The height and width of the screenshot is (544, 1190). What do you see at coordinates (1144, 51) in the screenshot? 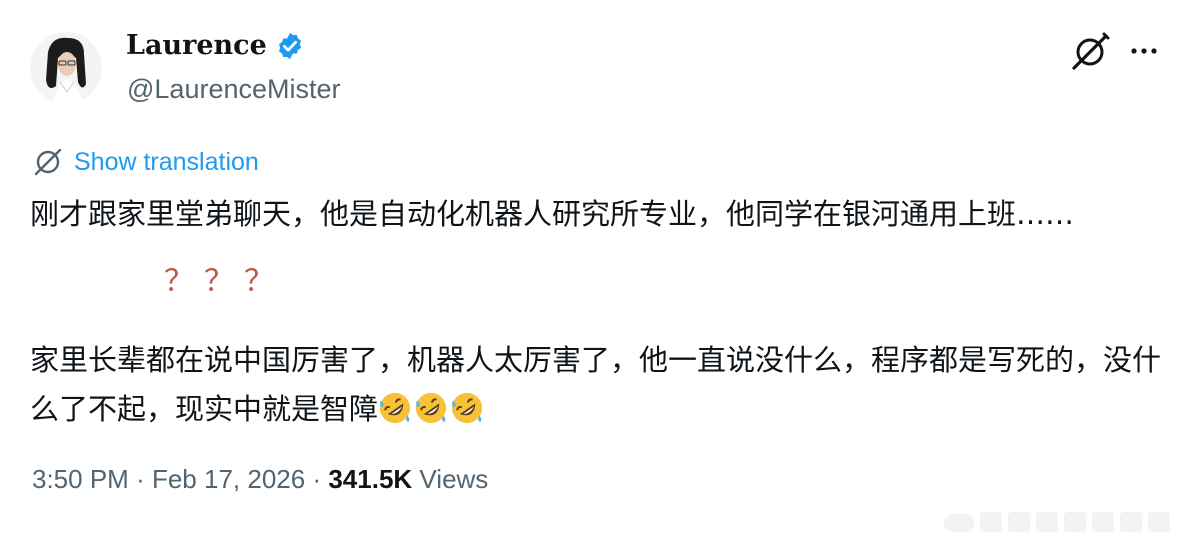
I see `more-options-icon` at bounding box center [1144, 51].